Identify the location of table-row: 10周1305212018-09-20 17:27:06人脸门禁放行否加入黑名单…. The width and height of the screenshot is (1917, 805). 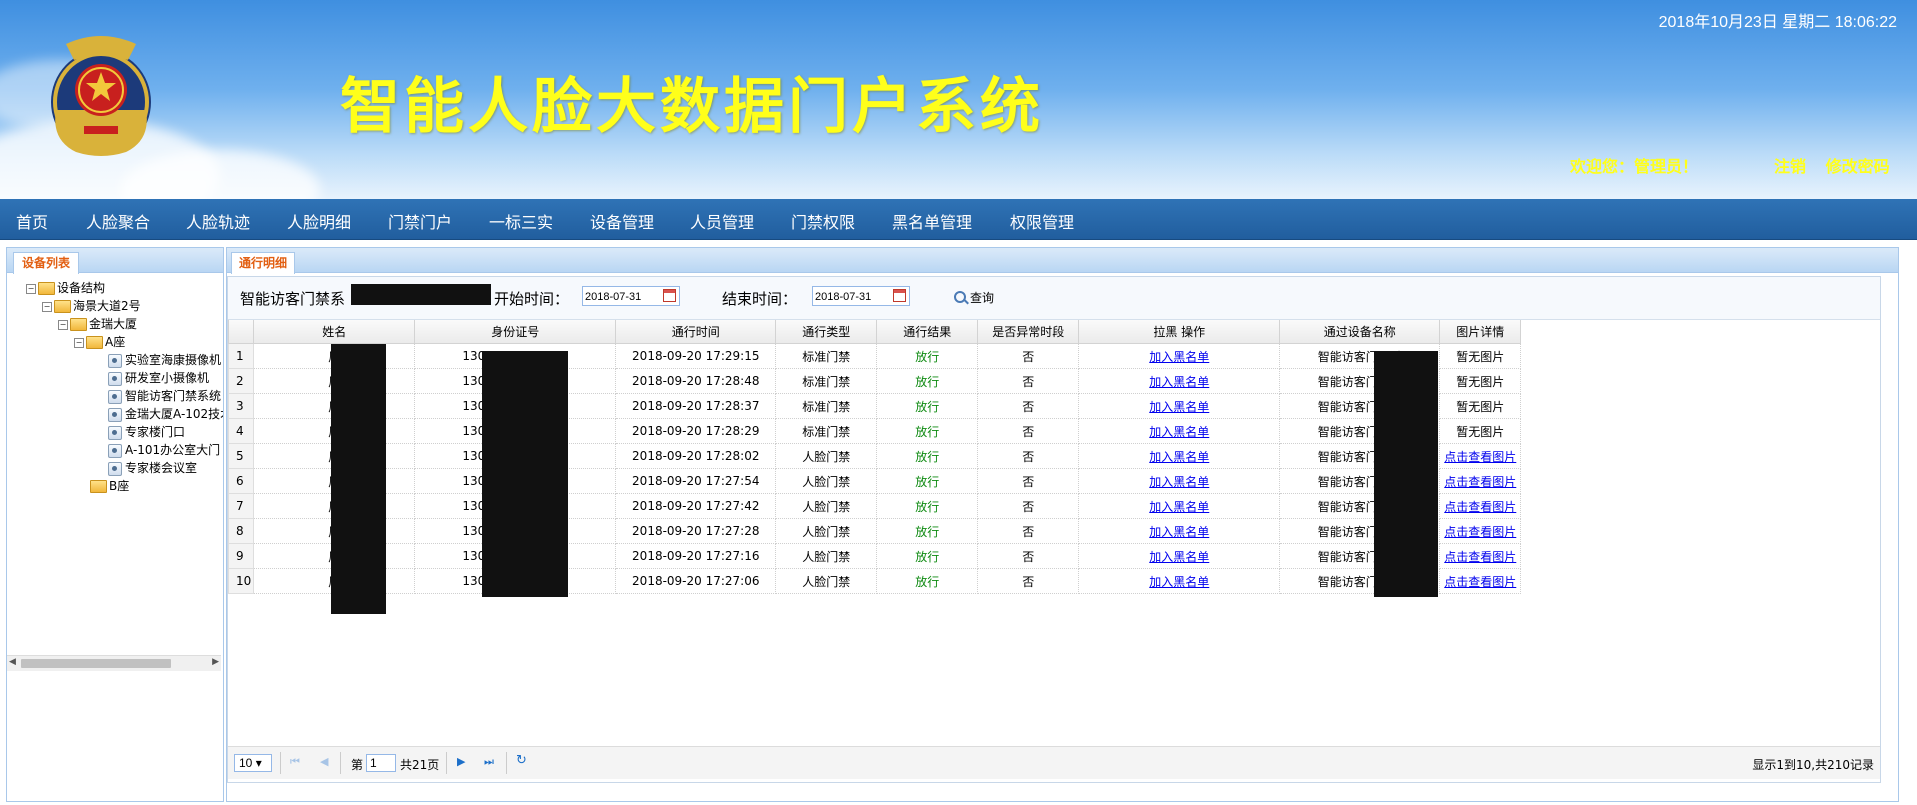
(874, 581).